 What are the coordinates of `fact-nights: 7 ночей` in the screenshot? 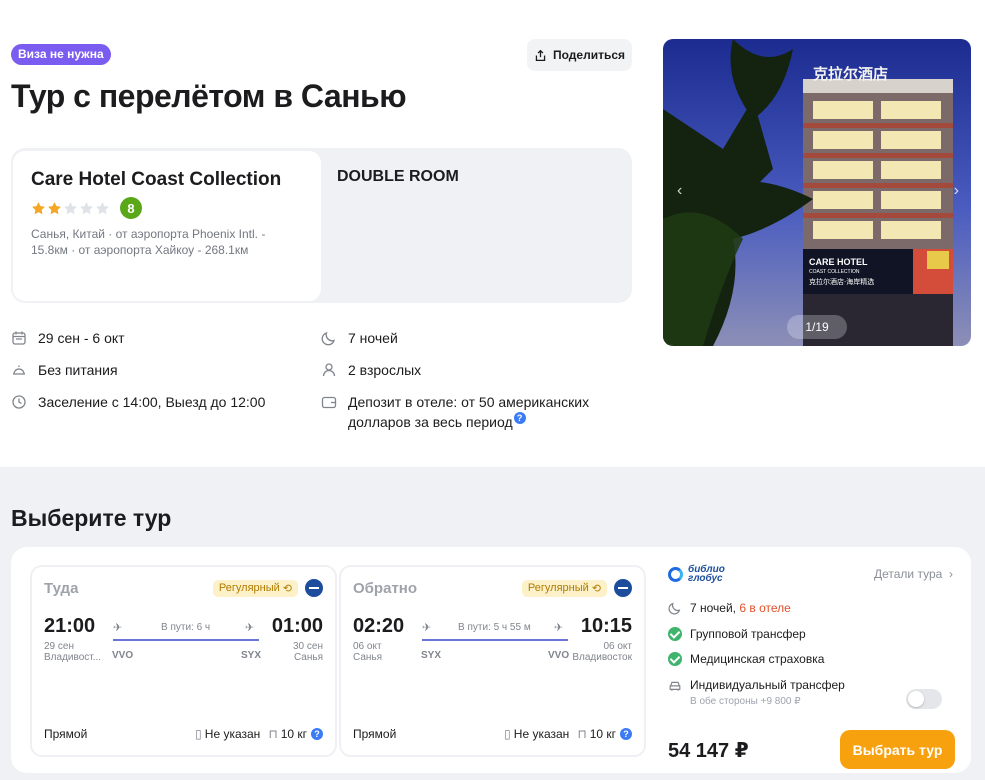 It's located at (359, 338).